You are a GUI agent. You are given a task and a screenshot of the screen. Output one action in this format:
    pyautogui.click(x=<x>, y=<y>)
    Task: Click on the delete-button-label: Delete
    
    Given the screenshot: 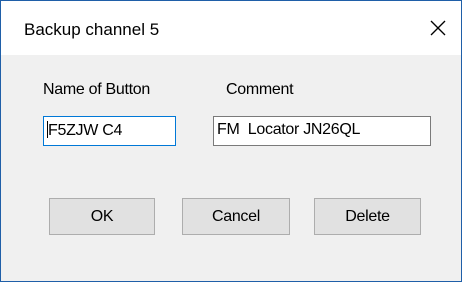 What is the action you would take?
    pyautogui.click(x=367, y=216)
    